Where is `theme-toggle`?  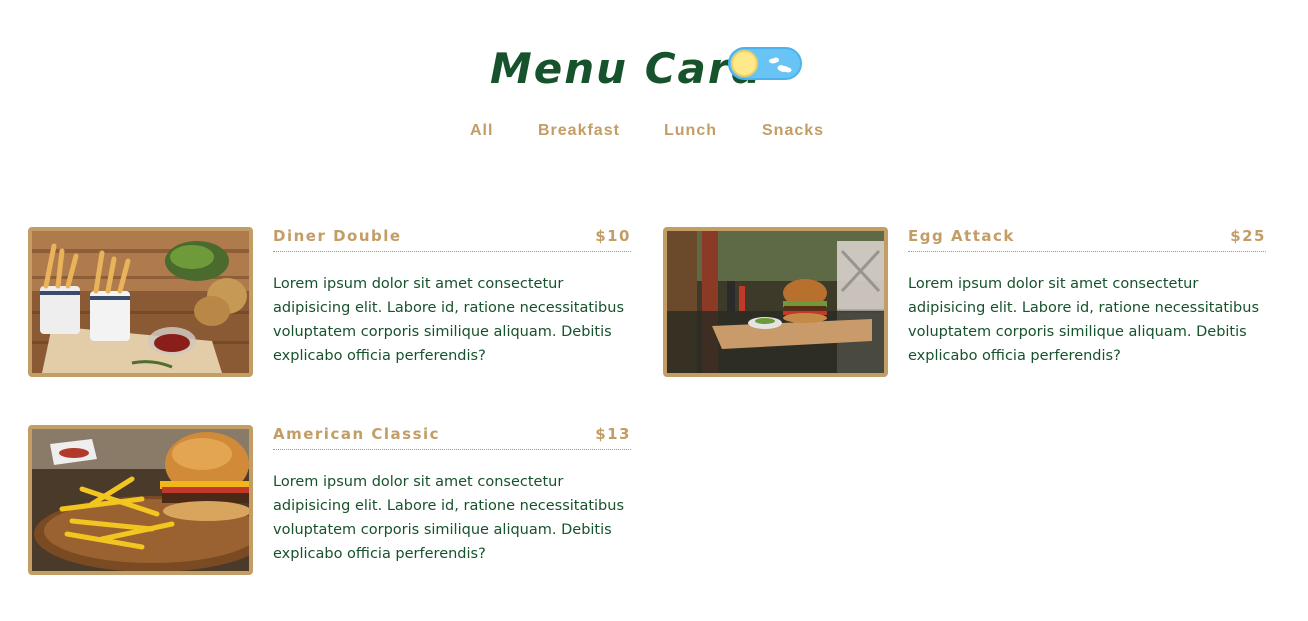
theme-toggle is located at coordinates (765, 63).